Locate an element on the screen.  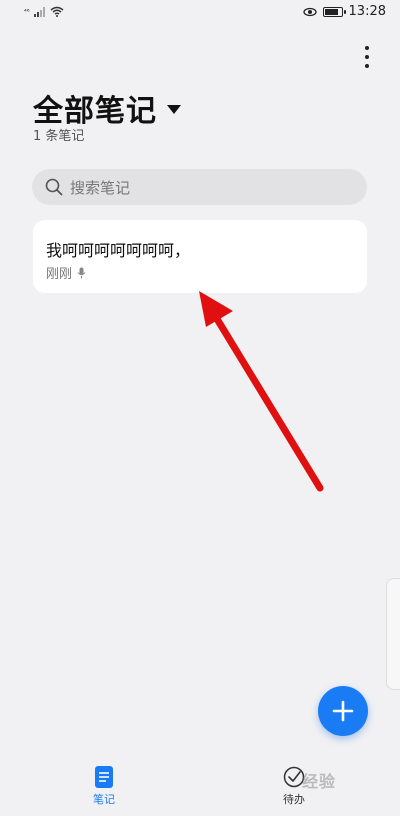
note-count: 1 条笔记 is located at coordinates (59, 136).